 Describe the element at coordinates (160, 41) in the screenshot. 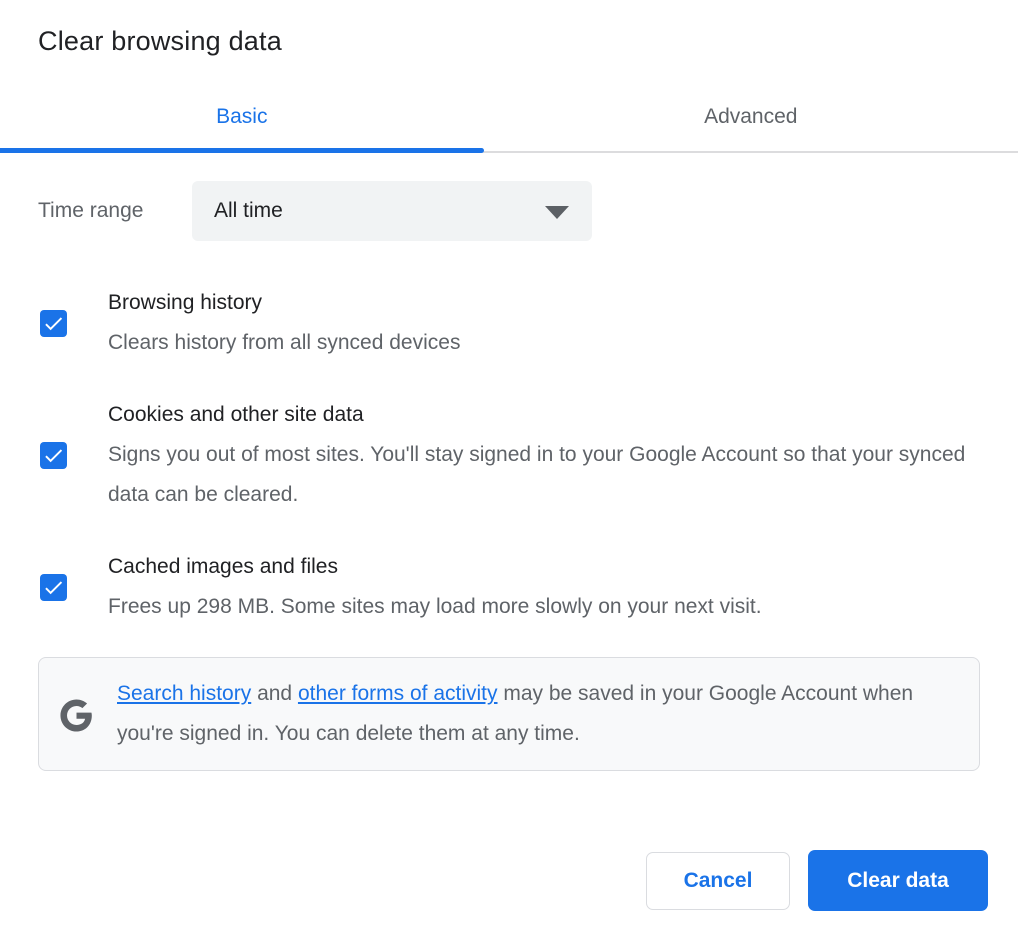

I see `page-title: Clear browsing data` at that location.